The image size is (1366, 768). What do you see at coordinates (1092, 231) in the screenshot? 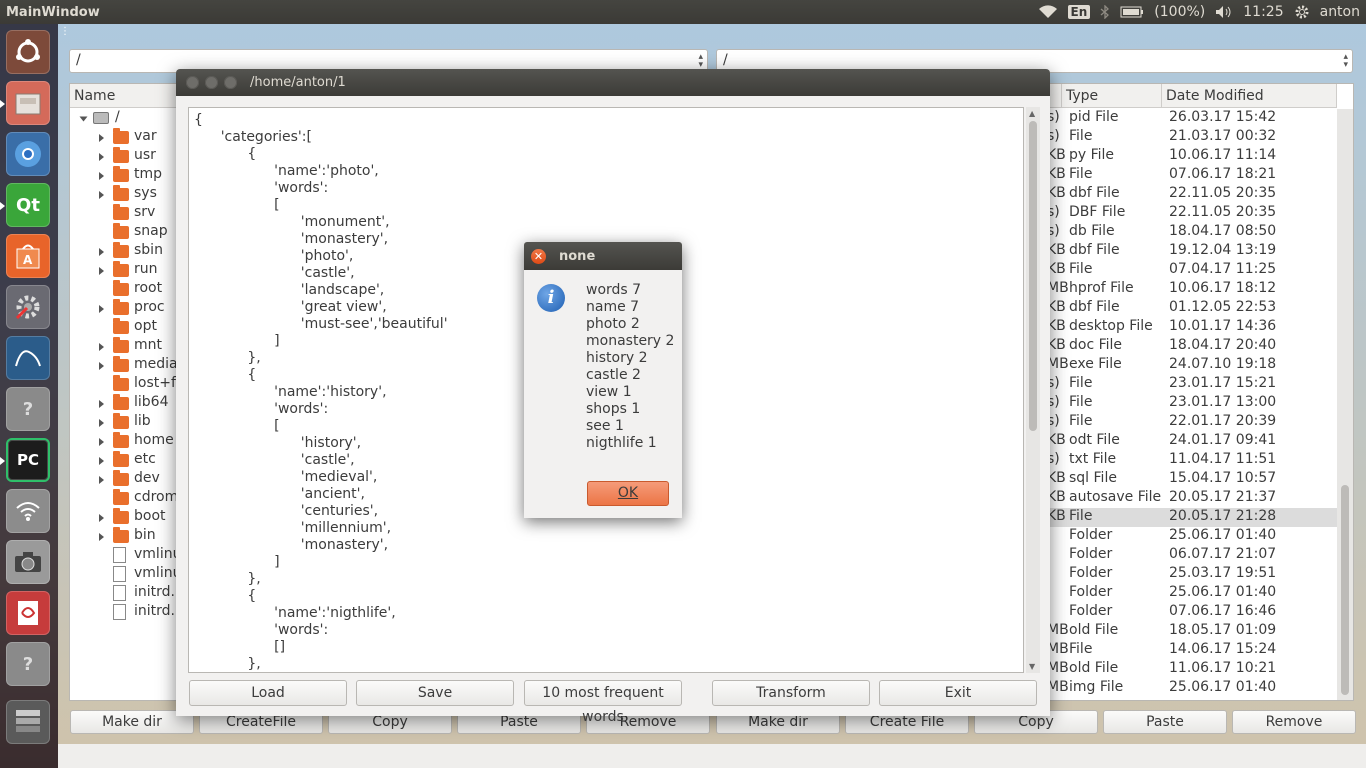
I see `cell-type: db File` at bounding box center [1092, 231].